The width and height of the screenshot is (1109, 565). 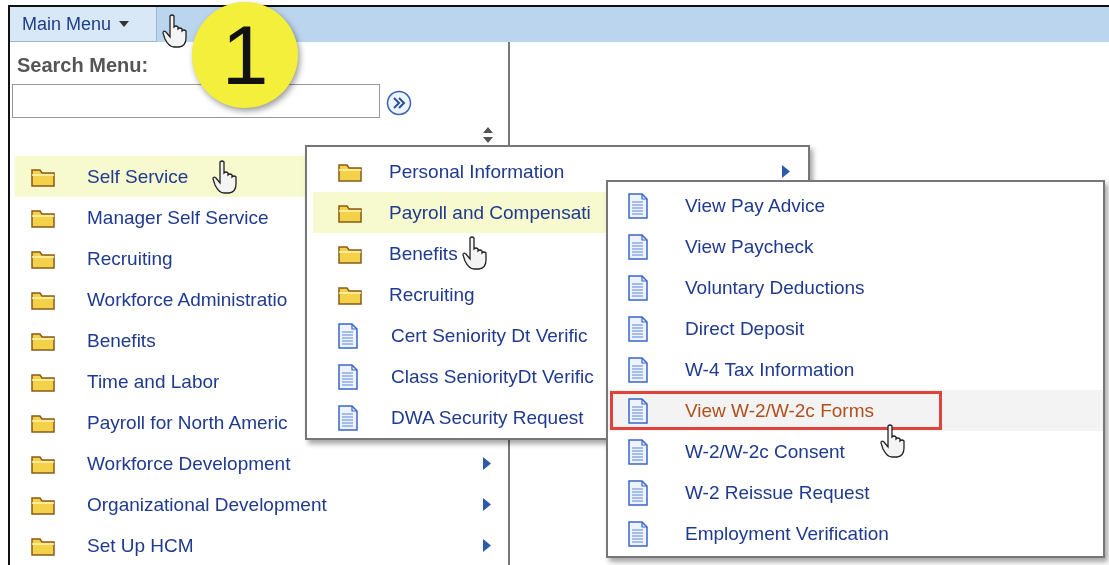 What do you see at coordinates (124, 24) in the screenshot?
I see `caret-icon` at bounding box center [124, 24].